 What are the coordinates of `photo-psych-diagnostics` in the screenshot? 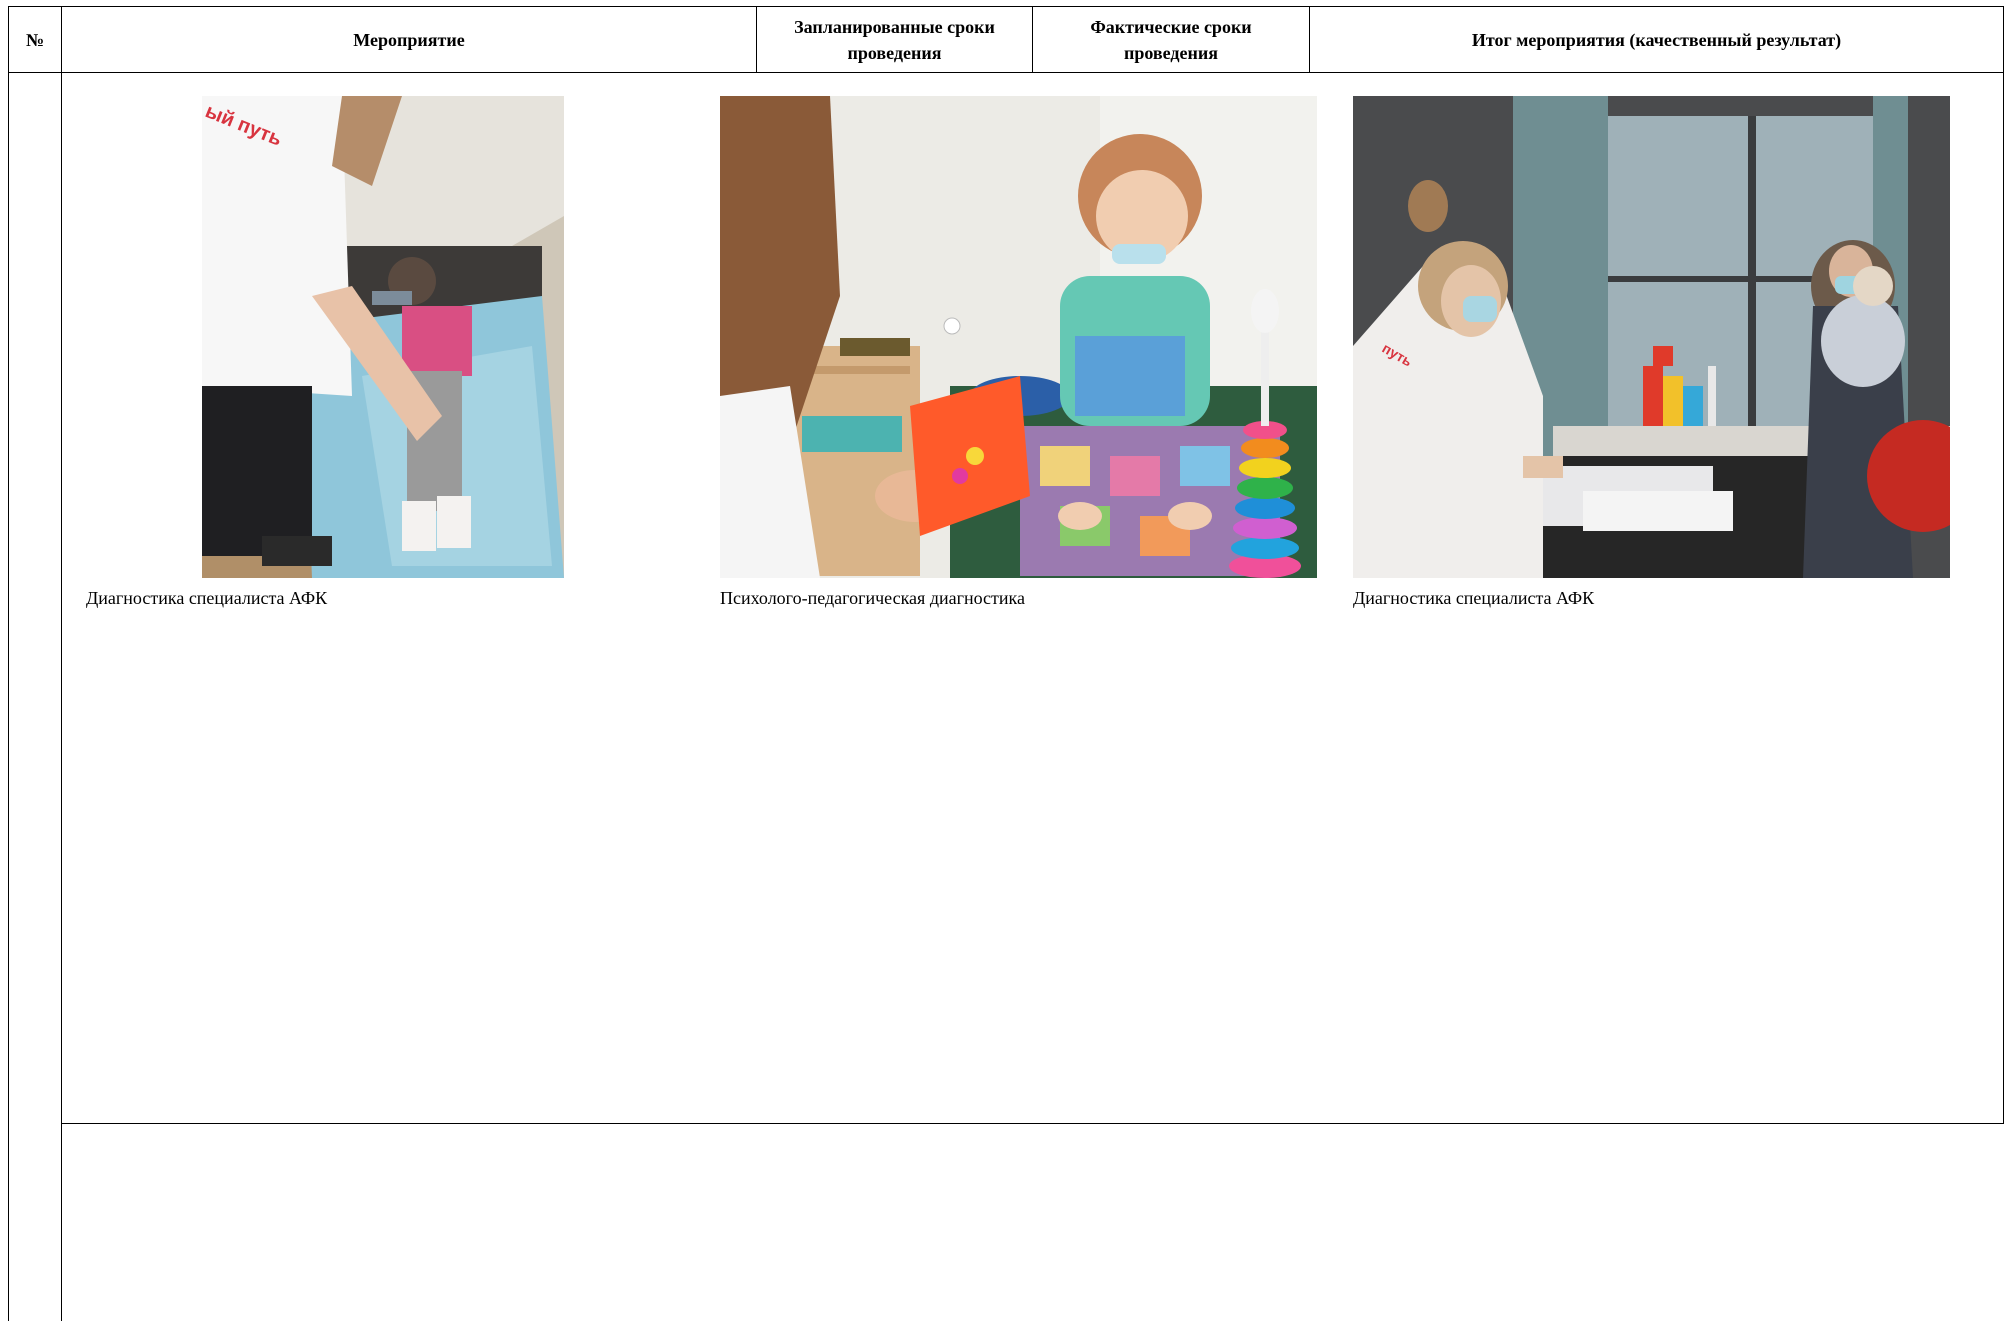 It's located at (1018, 337).